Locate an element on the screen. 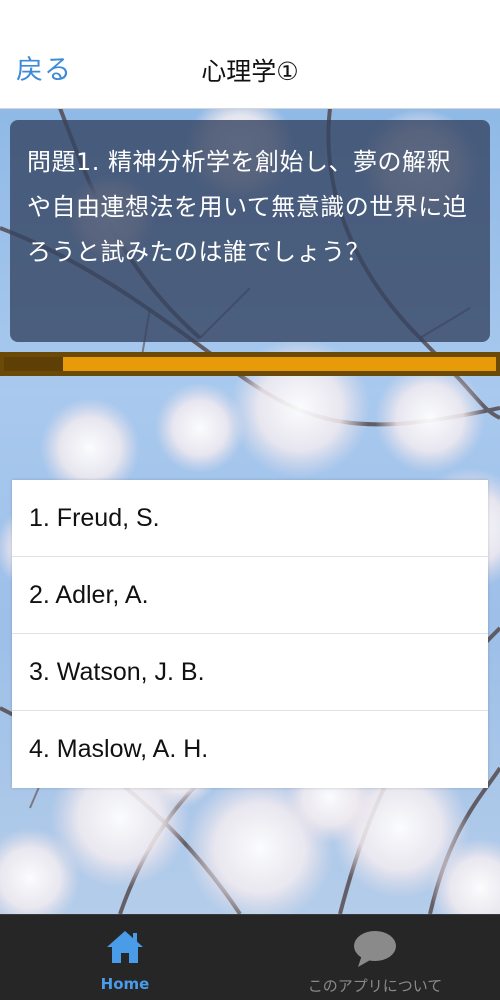 The height and width of the screenshot is (1000, 500). tab-about-label: このアプリについて is located at coordinates (375, 986).